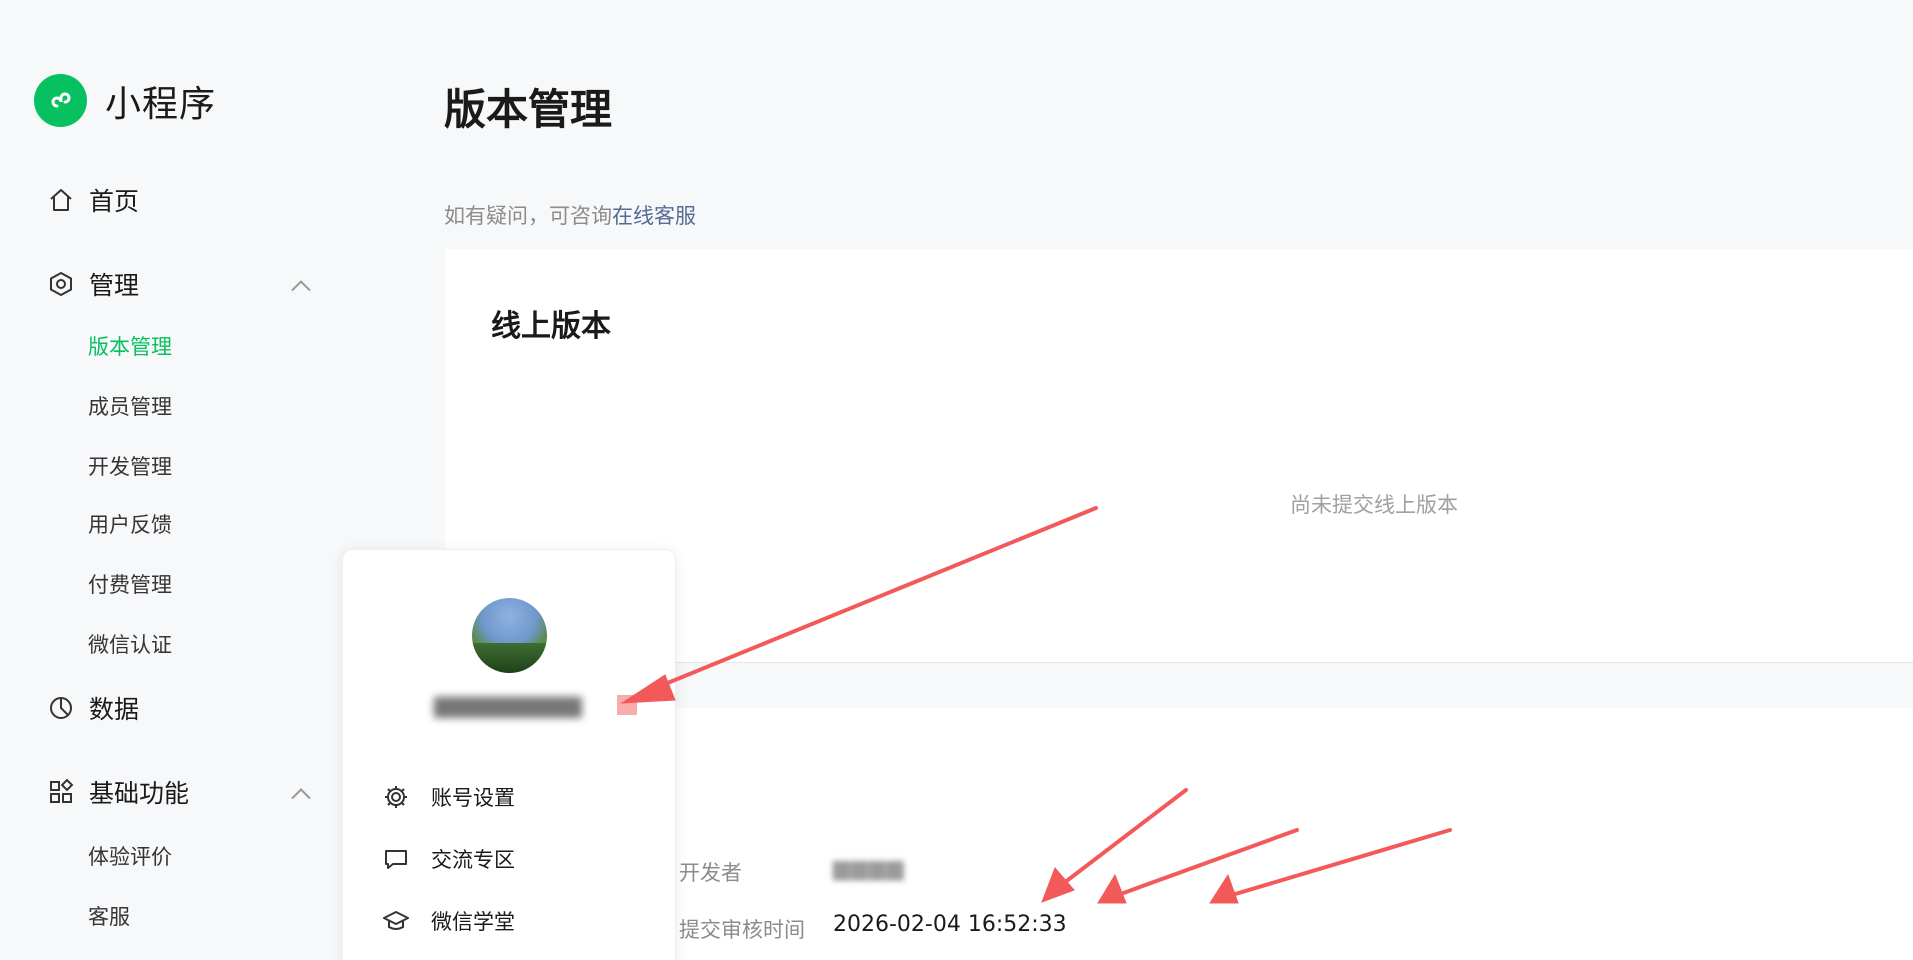 The width and height of the screenshot is (1913, 960). I want to click on sidebar-item-experience-rating: 体验评价, so click(130, 856).